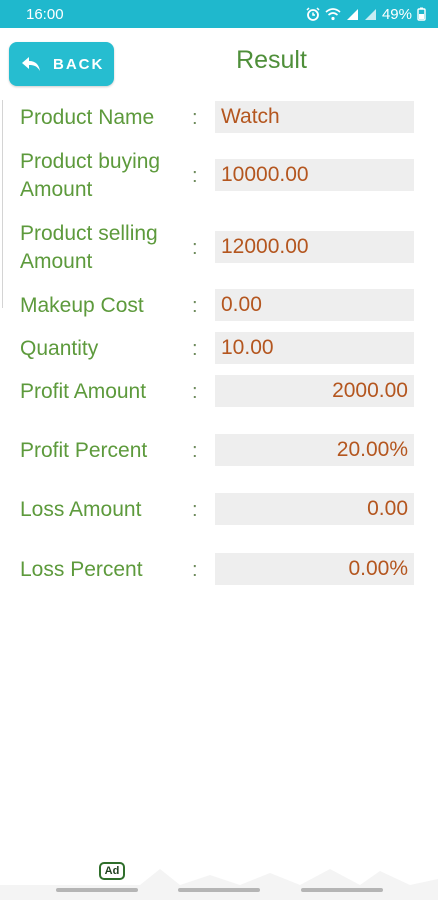 The width and height of the screenshot is (438, 900). What do you see at coordinates (314, 569) in the screenshot?
I see `value-loss-percent: 0.00%` at bounding box center [314, 569].